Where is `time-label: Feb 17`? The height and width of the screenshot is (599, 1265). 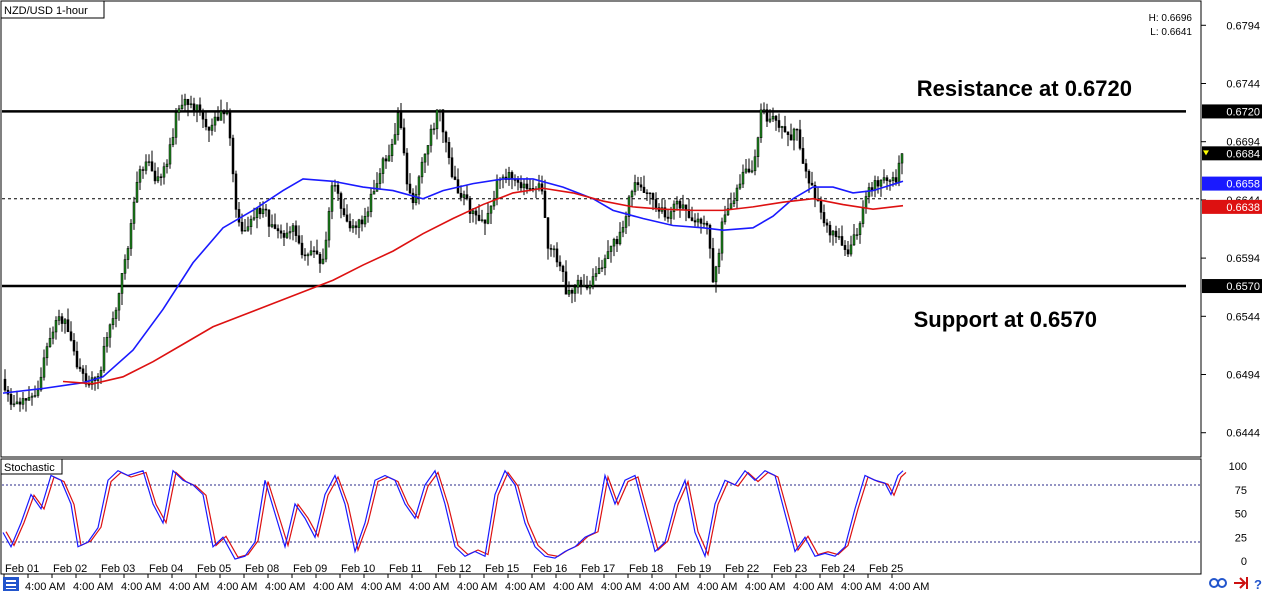
time-label: Feb 17 is located at coordinates (598, 569).